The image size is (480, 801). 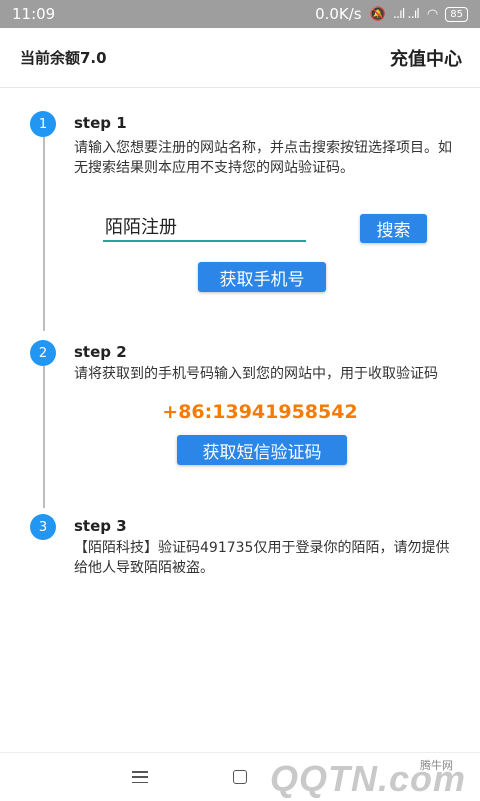 What do you see at coordinates (436, 765) in the screenshot?
I see `watermark-brand: 腾牛网` at bounding box center [436, 765].